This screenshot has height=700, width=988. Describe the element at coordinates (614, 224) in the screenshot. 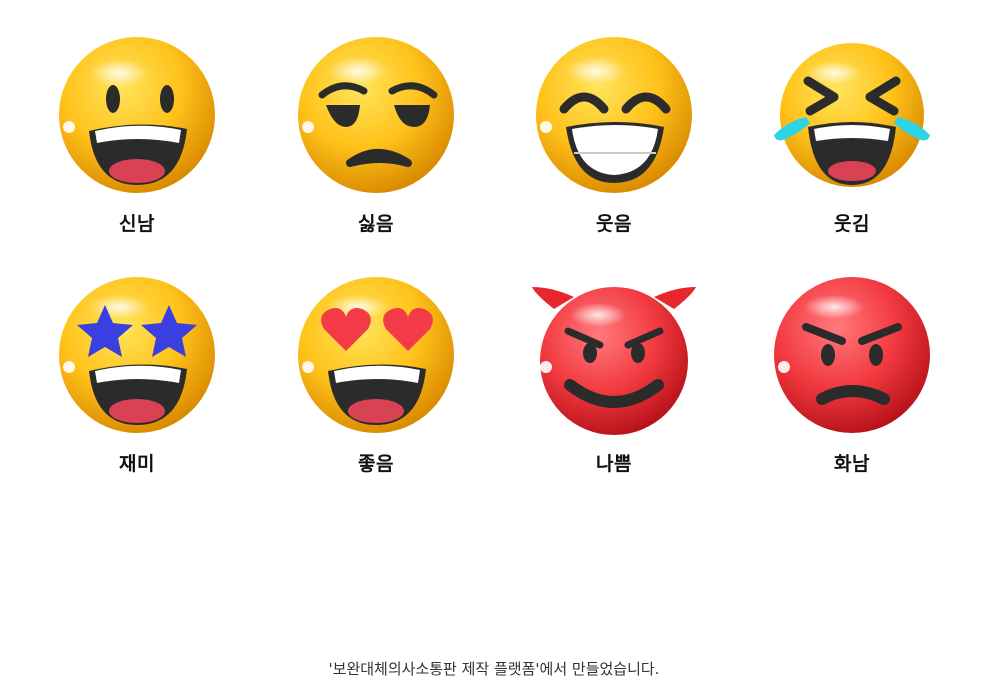

I see `emoji-label: 웃음` at that location.